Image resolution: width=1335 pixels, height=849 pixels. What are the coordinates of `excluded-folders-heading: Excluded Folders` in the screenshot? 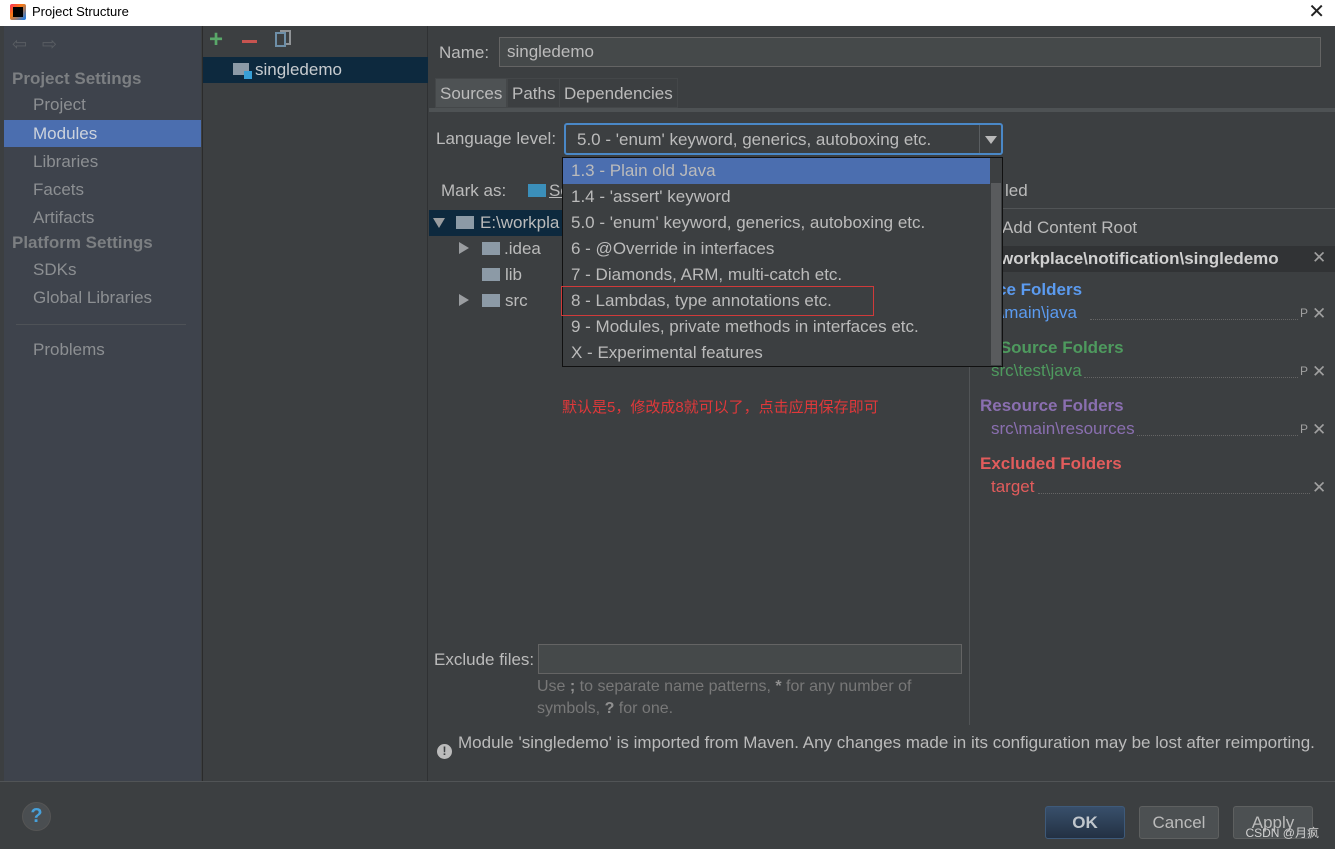 It's located at (1051, 463).